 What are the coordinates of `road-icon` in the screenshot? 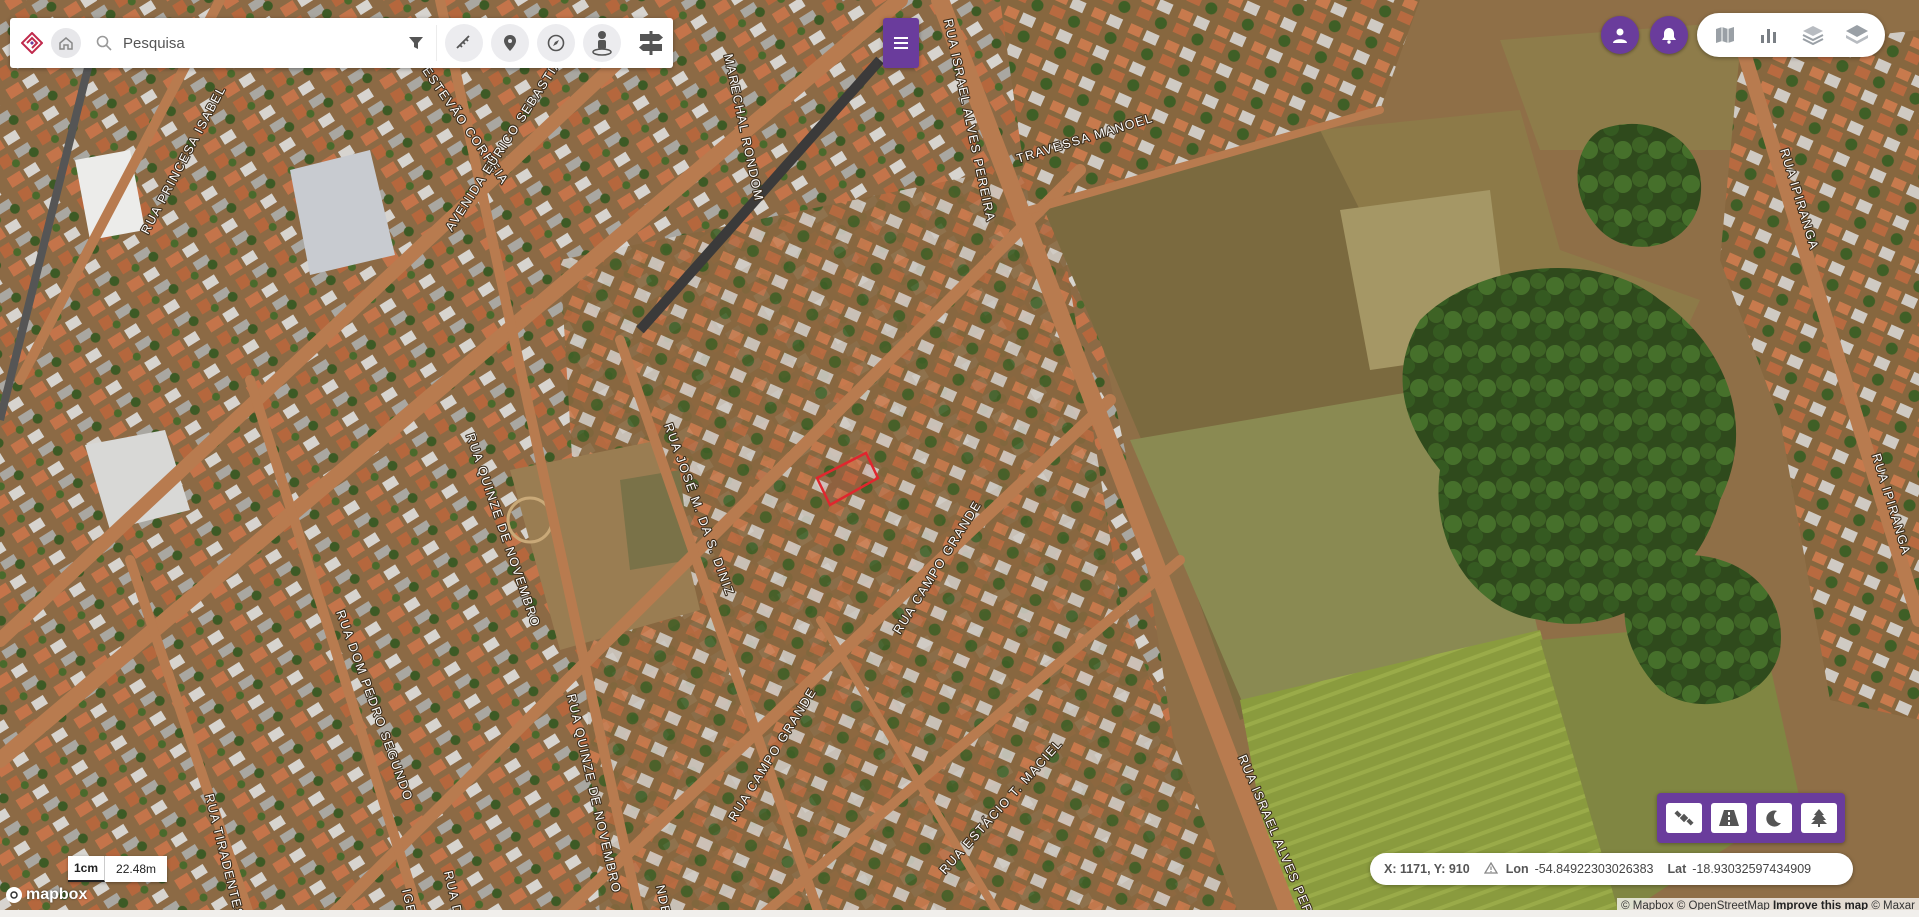 It's located at (1728, 818).